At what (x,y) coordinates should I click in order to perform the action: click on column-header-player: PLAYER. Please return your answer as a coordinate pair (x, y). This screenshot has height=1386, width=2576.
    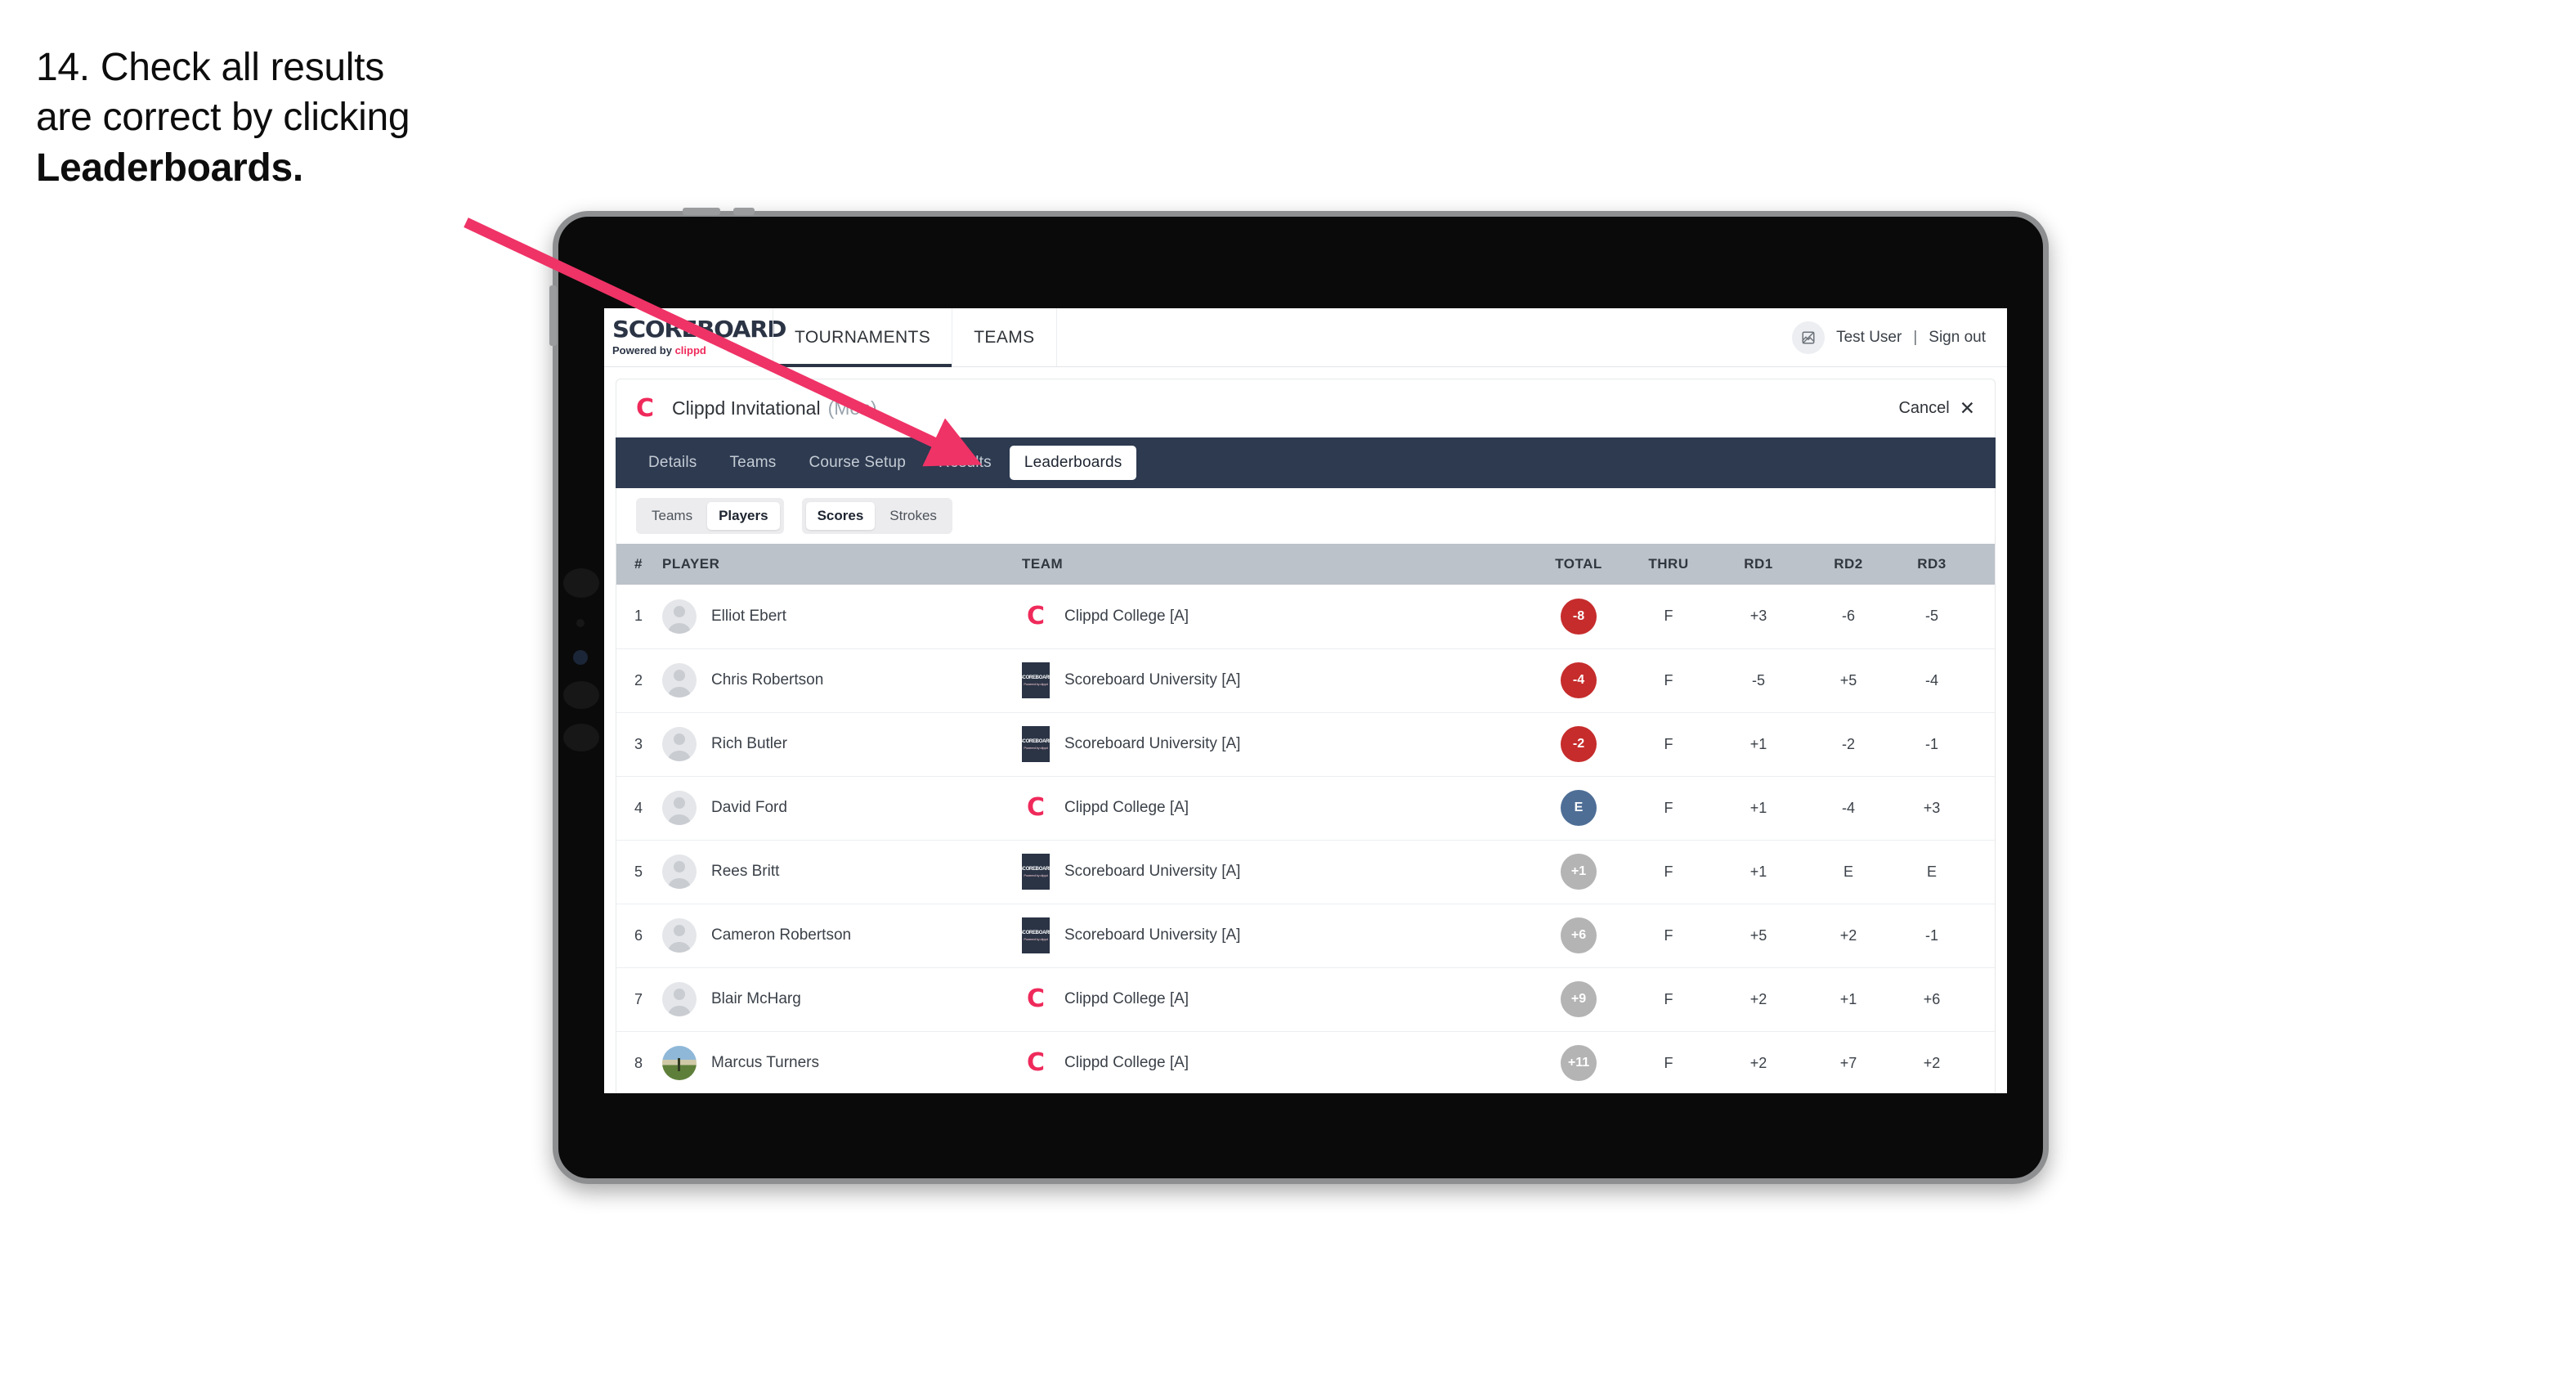
    Looking at the image, I should click on (691, 564).